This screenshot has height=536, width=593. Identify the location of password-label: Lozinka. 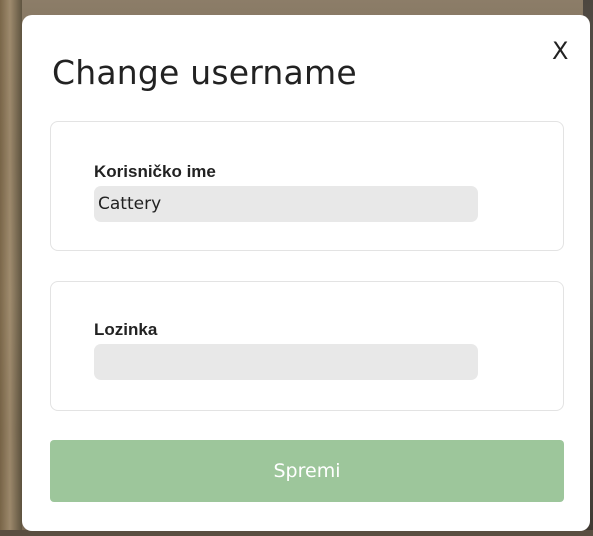
(126, 329).